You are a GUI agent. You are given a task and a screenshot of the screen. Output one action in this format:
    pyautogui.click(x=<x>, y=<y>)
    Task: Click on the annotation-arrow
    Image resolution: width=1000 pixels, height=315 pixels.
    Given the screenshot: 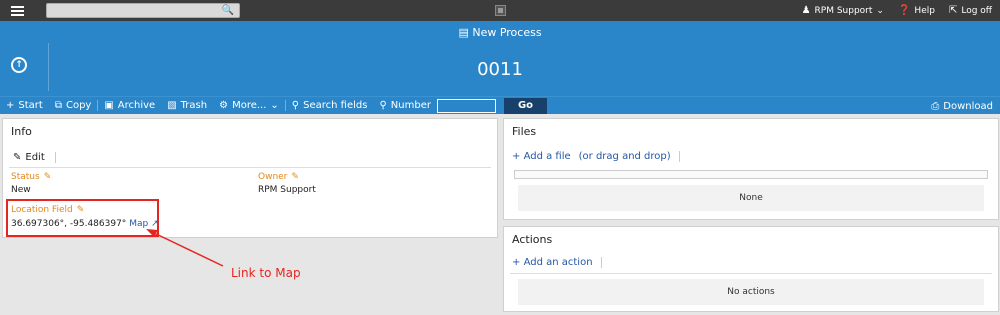 What is the action you would take?
    pyautogui.click(x=185, y=248)
    